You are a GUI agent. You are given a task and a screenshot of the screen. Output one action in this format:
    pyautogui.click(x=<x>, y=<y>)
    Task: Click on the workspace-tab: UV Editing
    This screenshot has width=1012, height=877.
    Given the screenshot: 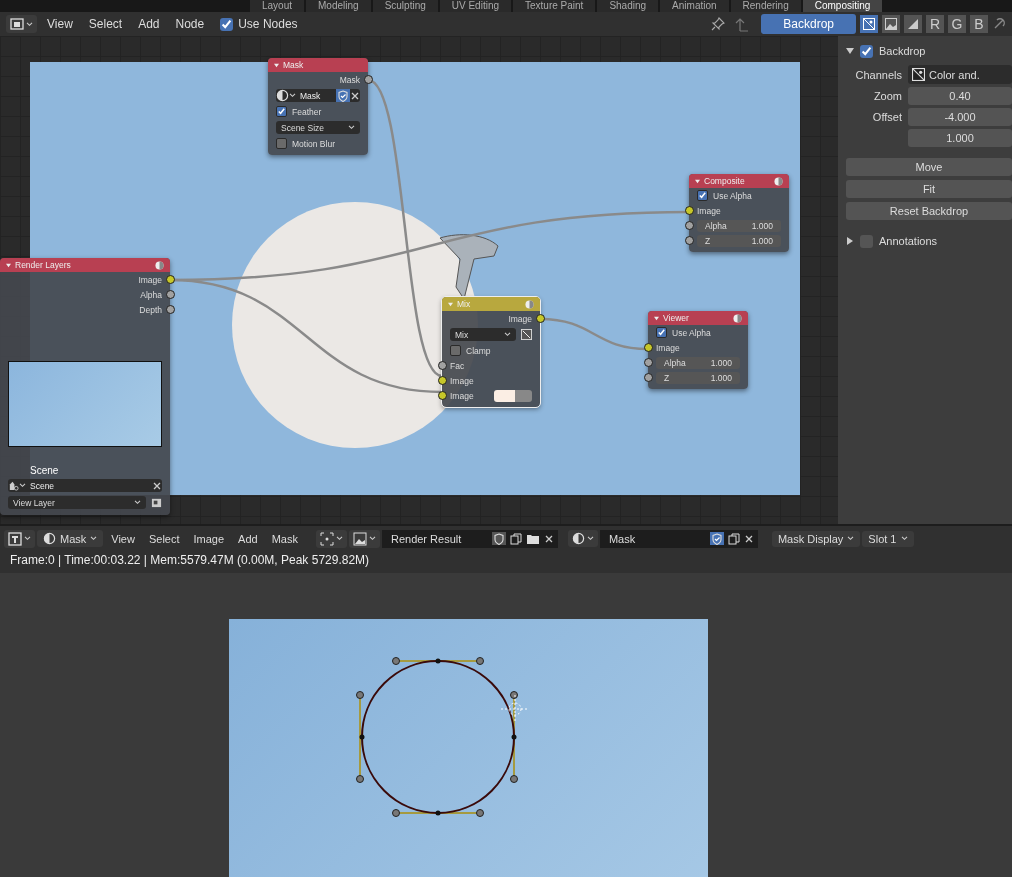 What is the action you would take?
    pyautogui.click(x=475, y=6)
    